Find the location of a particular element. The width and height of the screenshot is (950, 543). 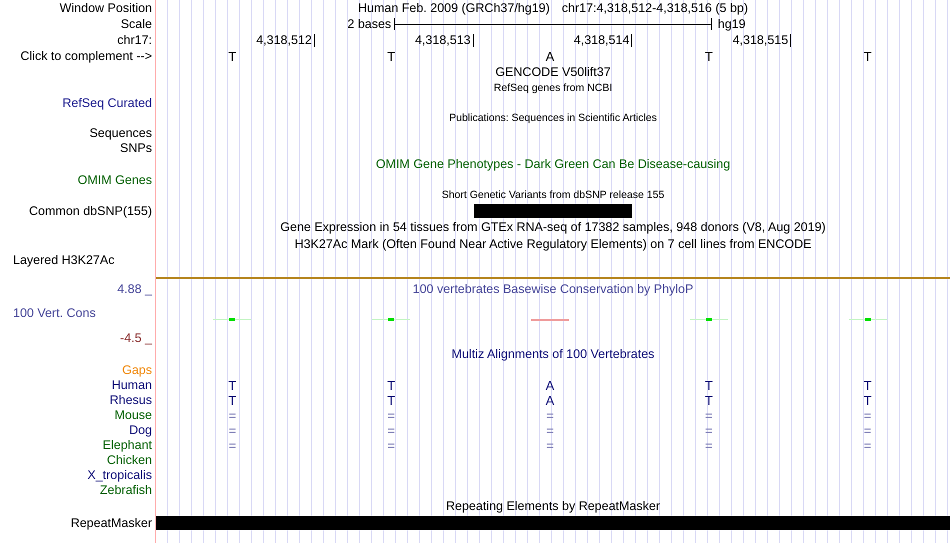

track-label: Elephant is located at coordinates (127, 445).